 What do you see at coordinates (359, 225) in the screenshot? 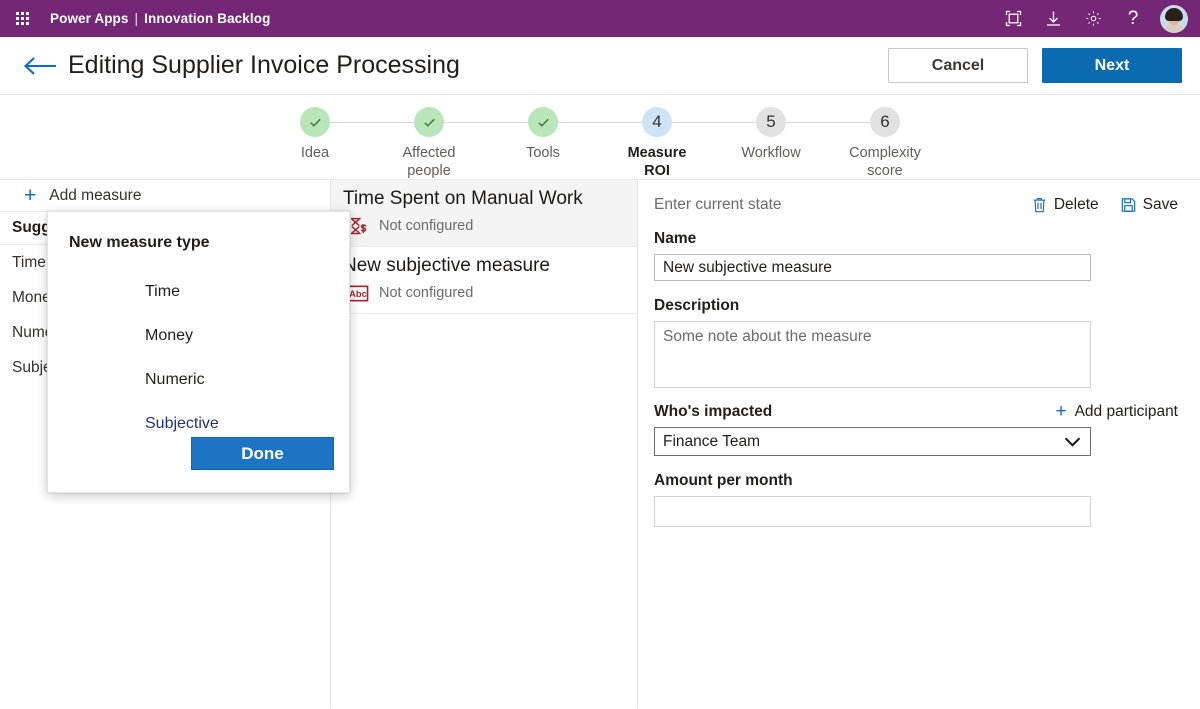
I see `hourglass-money-icon` at bounding box center [359, 225].